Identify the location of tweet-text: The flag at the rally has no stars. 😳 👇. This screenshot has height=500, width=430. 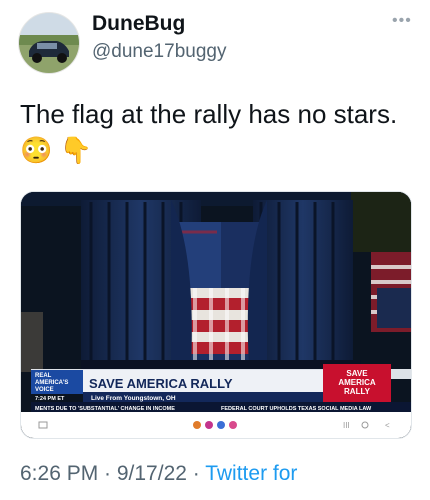
(209, 132).